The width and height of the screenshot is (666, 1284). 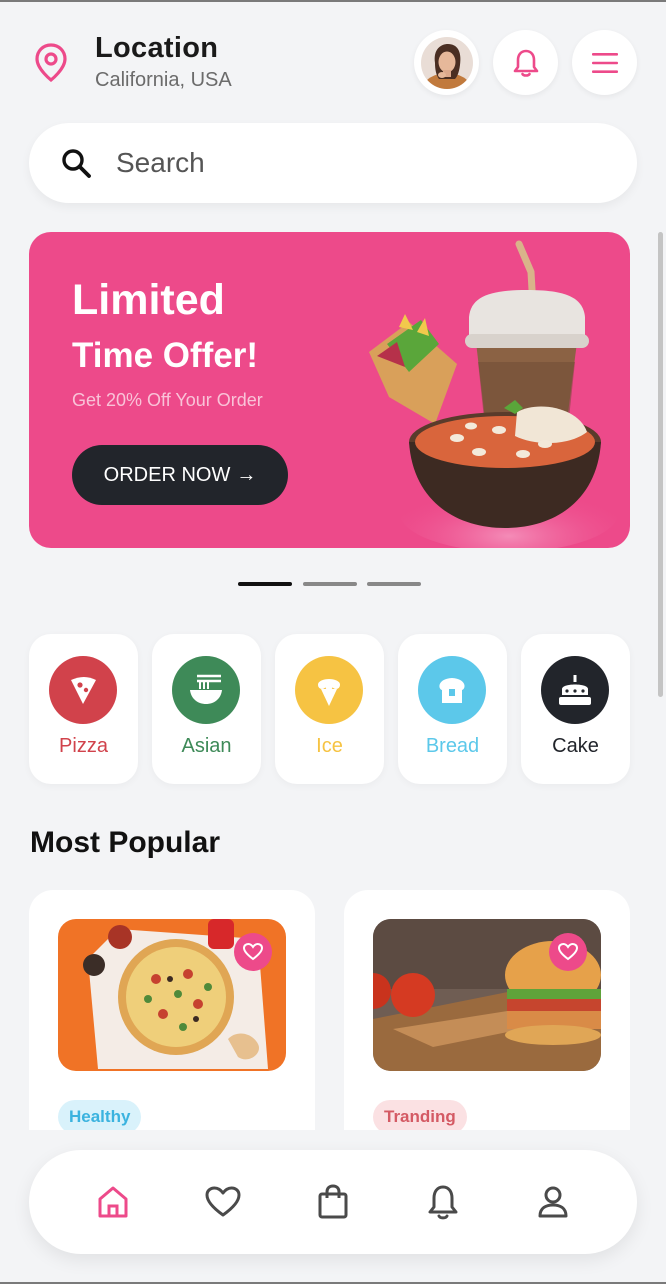 I want to click on location-title: Location, so click(x=157, y=48).